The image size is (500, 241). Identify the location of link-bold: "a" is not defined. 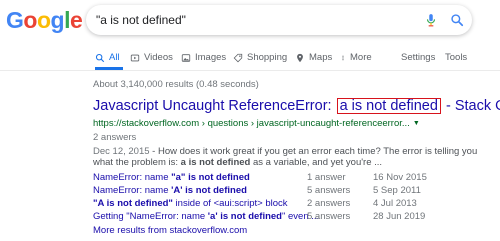
(210, 177).